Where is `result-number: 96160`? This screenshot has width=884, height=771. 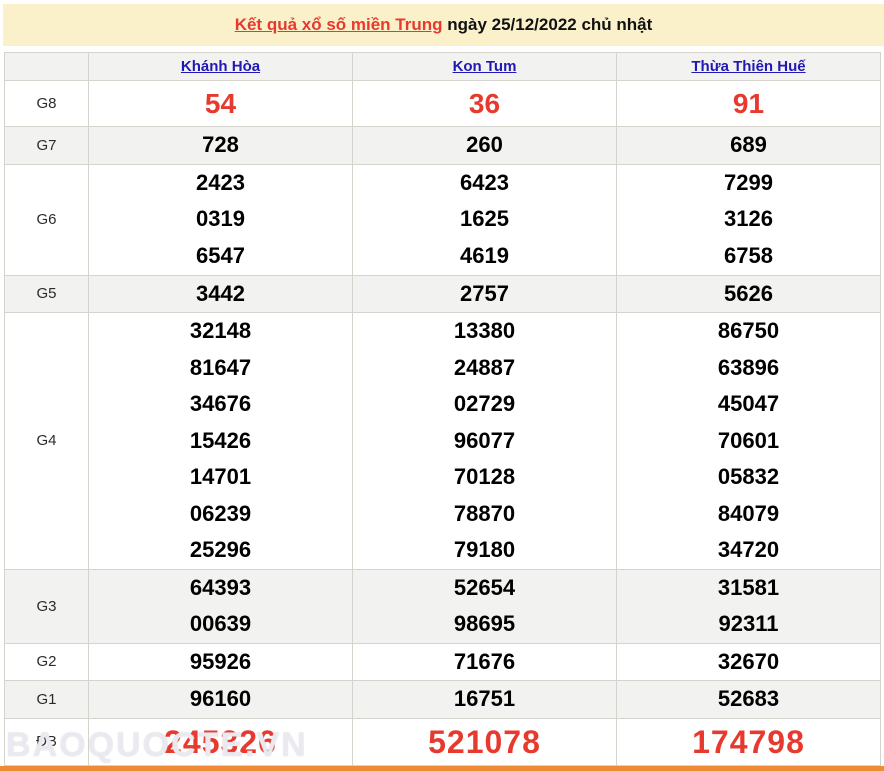
result-number: 96160 is located at coordinates (220, 698).